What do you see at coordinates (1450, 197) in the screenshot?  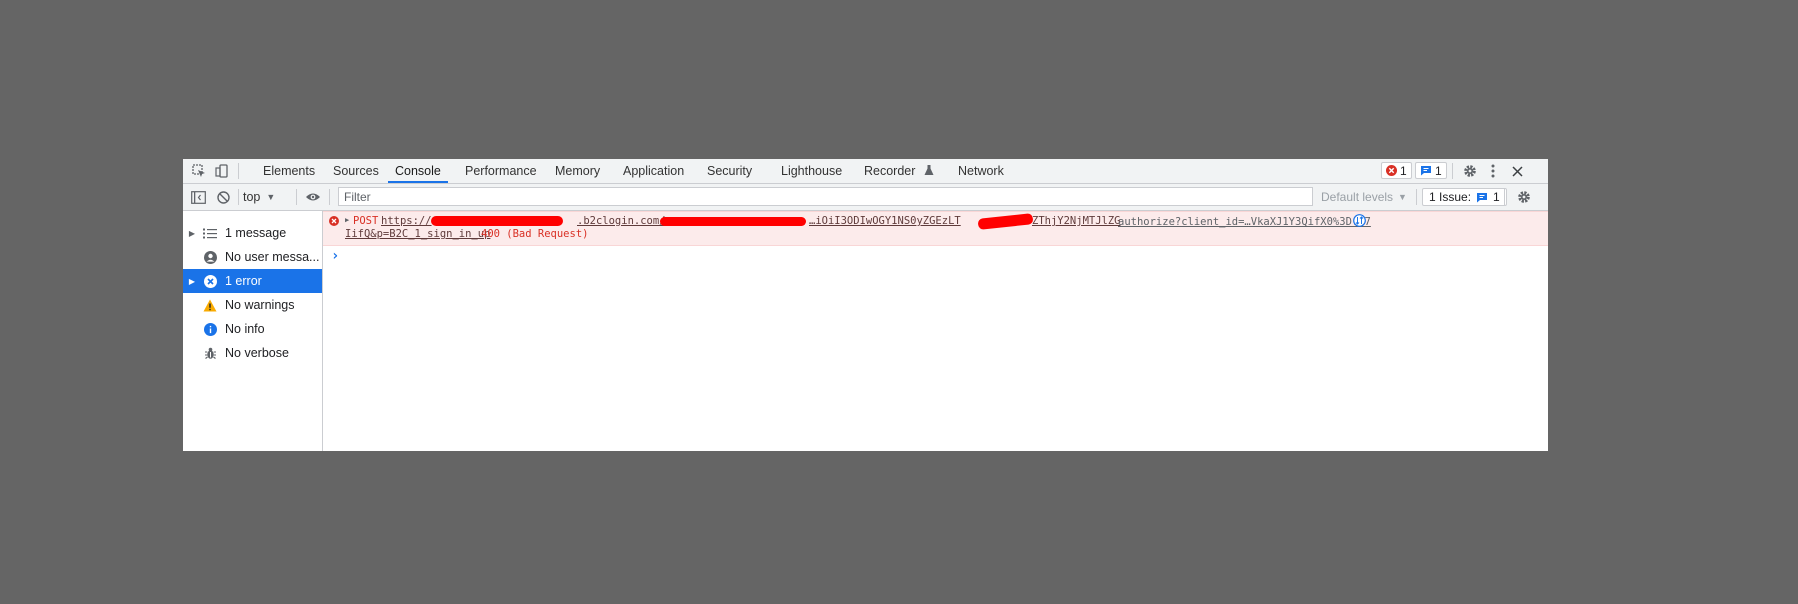 I see `issues-label: 1 Issue:` at bounding box center [1450, 197].